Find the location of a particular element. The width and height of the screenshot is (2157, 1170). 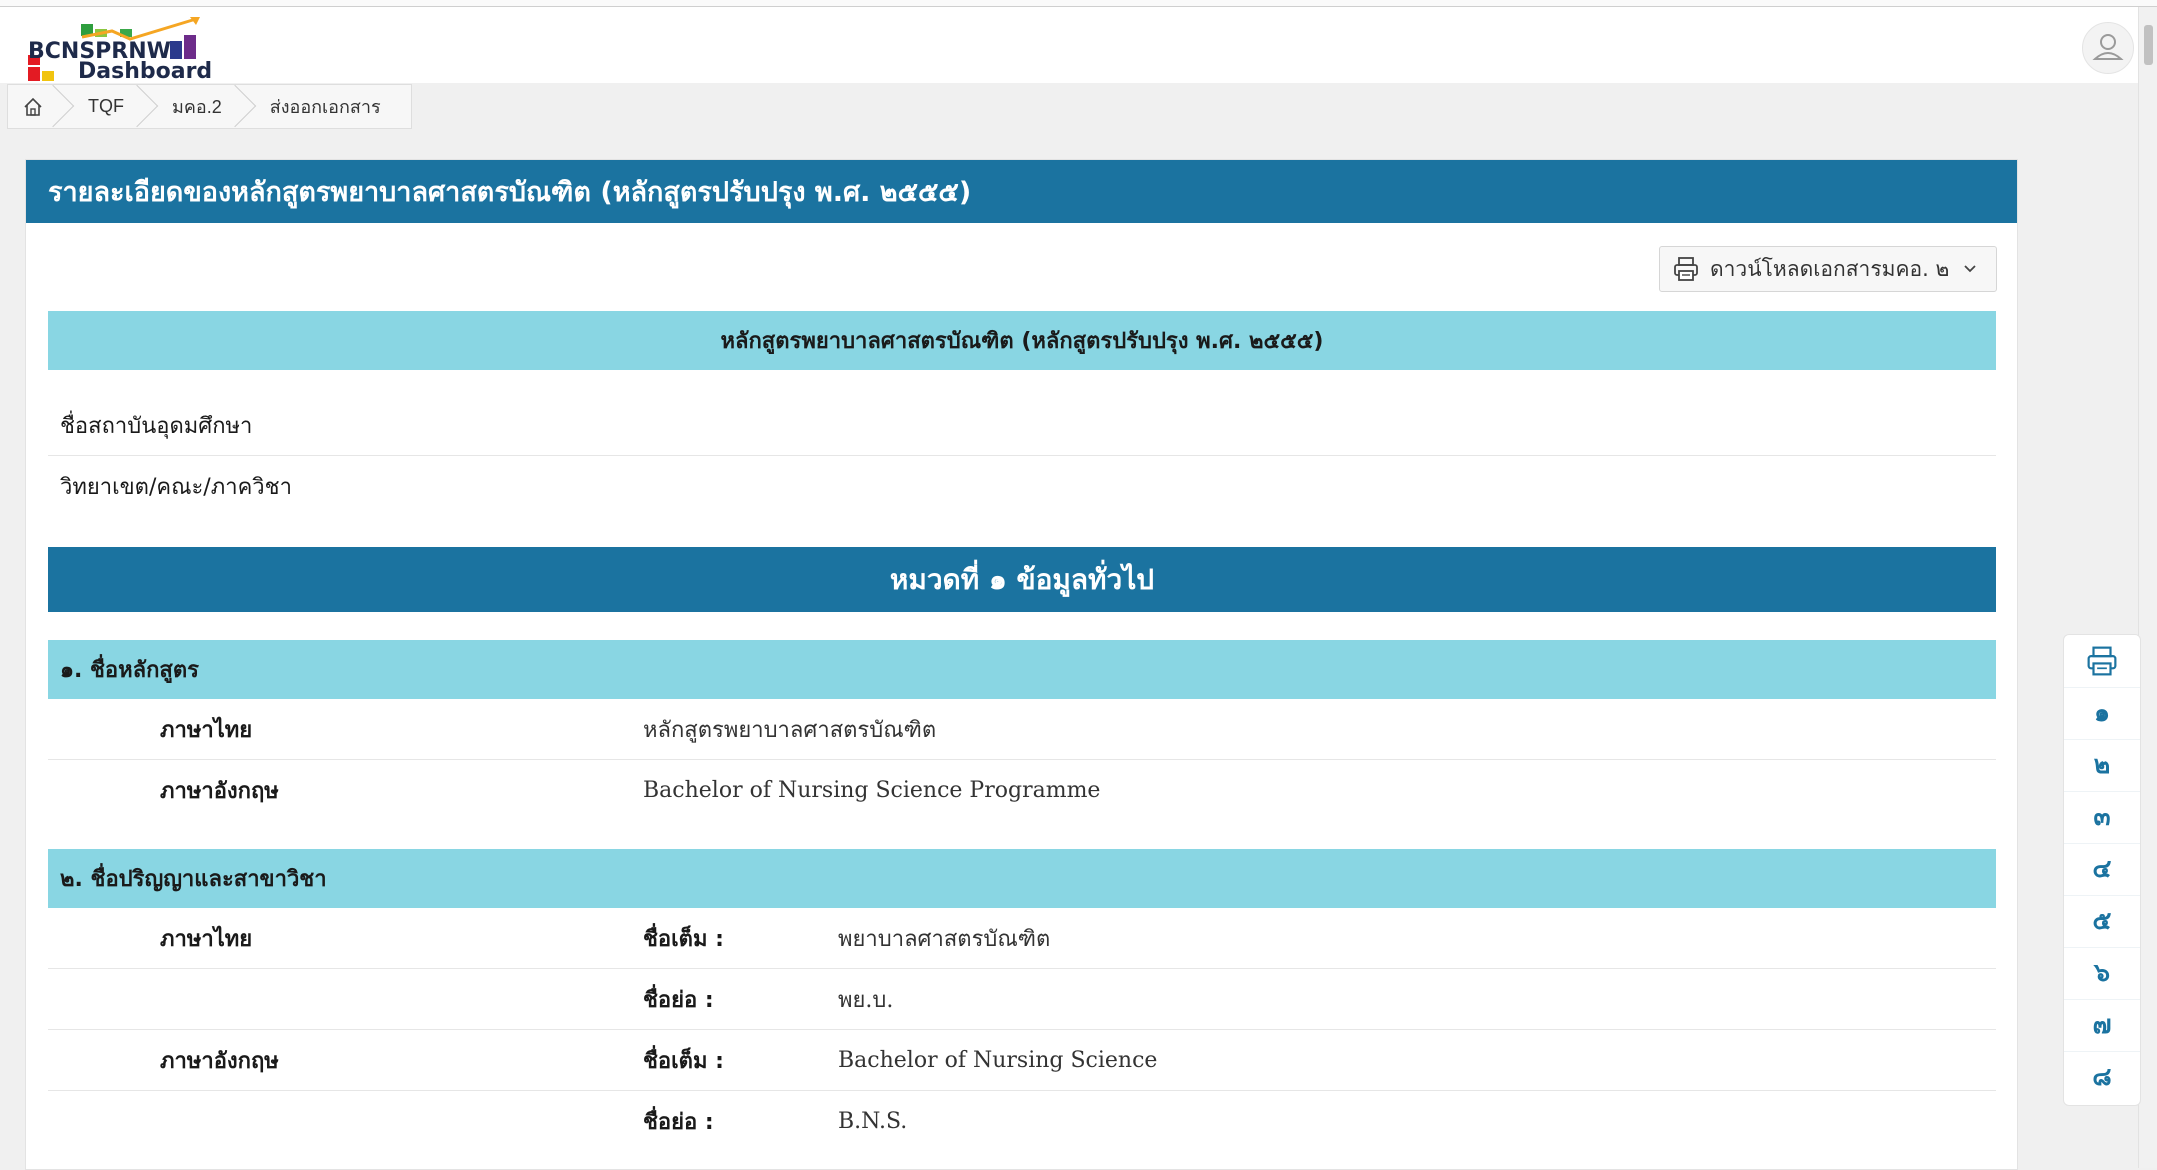

nav-section-4: ๔ is located at coordinates (2102, 869).